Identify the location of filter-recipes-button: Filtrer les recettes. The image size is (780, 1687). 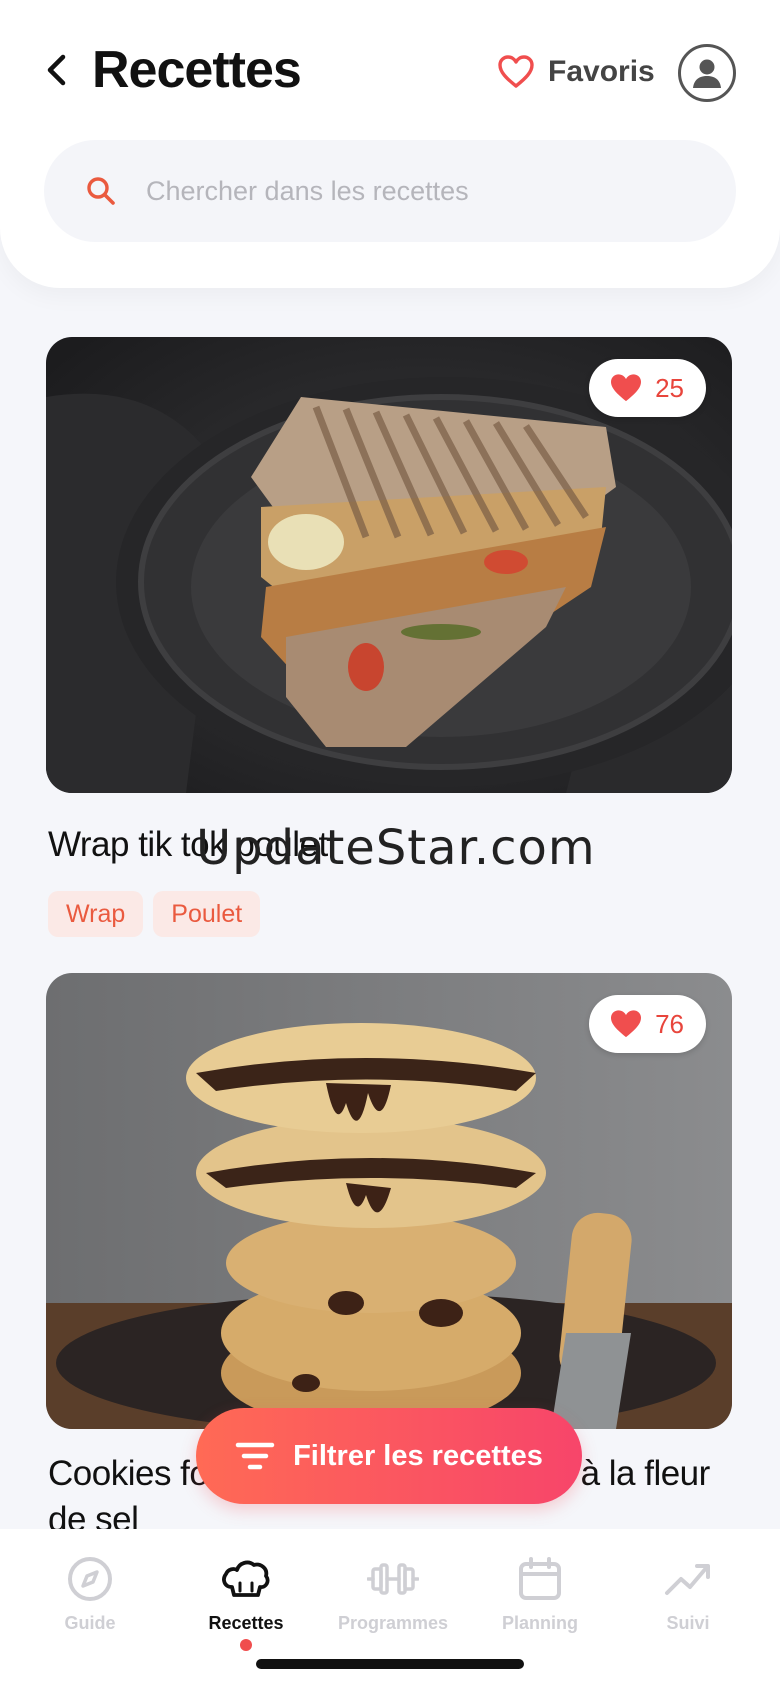
(389, 1456).